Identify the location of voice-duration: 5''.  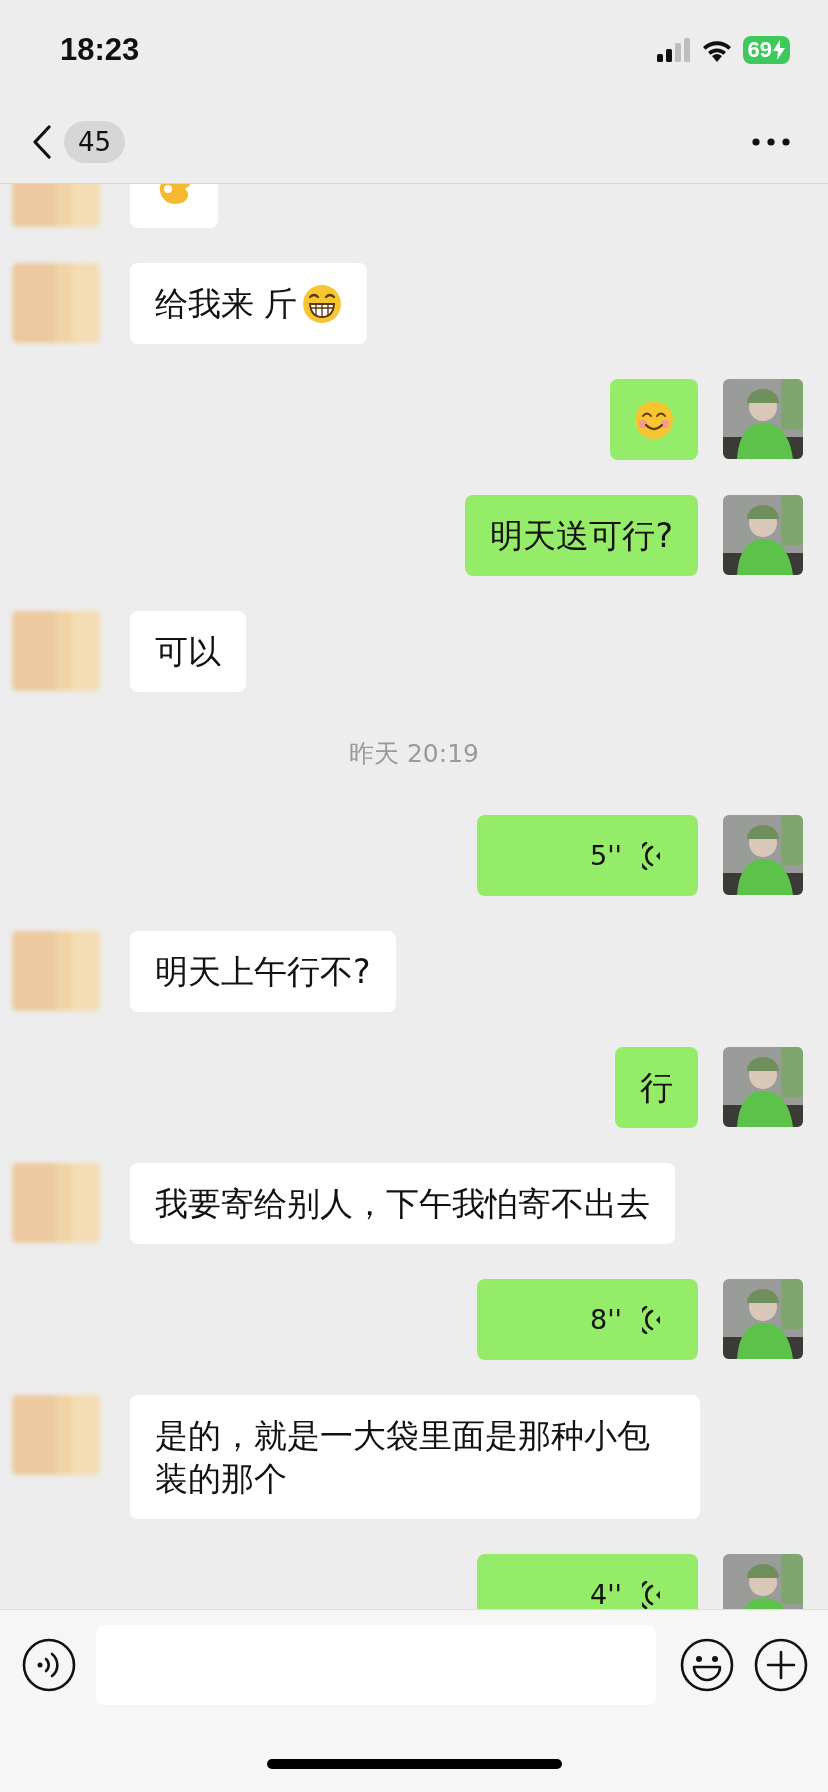
(605, 856).